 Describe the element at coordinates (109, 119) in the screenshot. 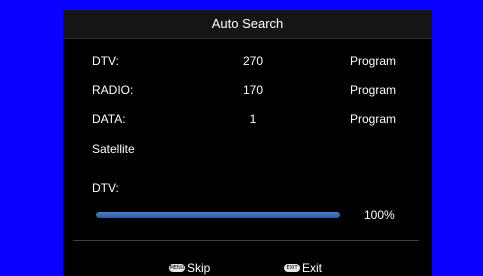

I see `data-label: DATA:` at that location.